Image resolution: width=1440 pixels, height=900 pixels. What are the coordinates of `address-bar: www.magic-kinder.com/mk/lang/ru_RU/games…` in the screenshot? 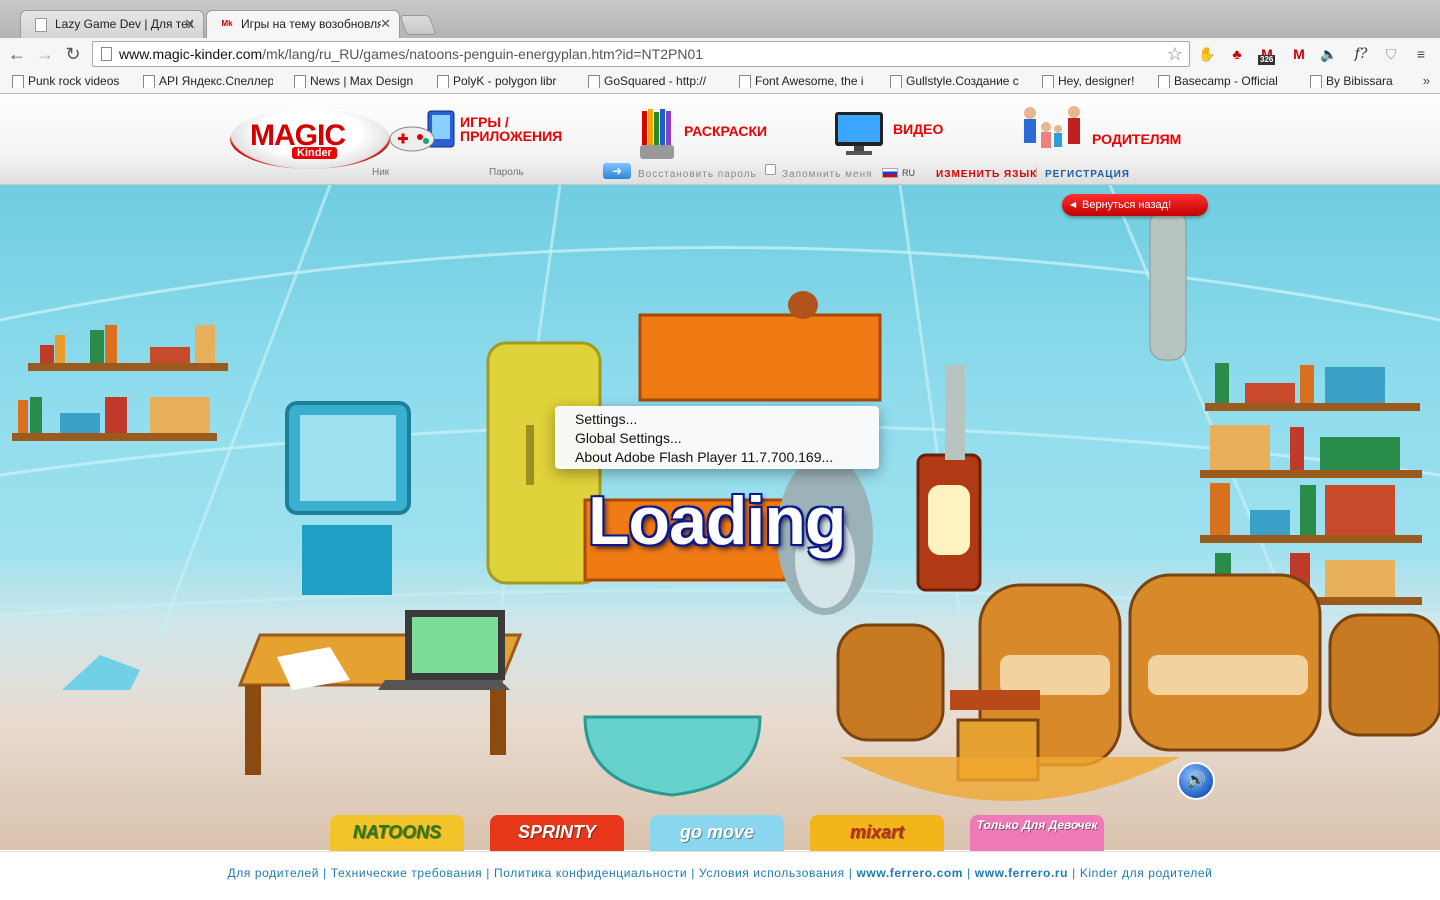 It's located at (641, 54).